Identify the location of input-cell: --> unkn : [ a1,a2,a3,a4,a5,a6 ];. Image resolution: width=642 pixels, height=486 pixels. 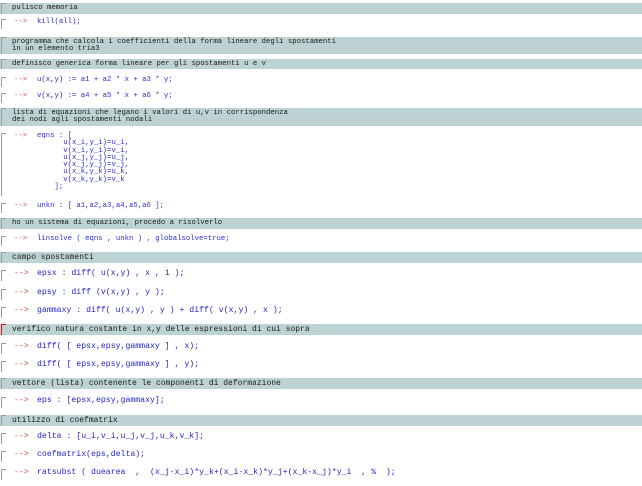
(321, 207).